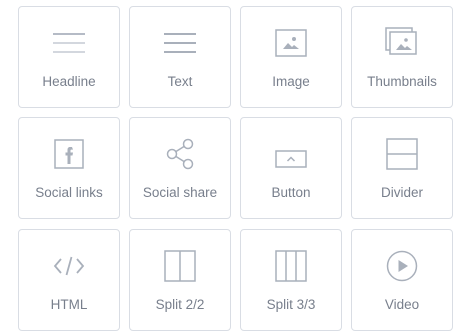 The height and width of the screenshot is (331, 453). I want to click on block-social-links: Social links, so click(69, 168).